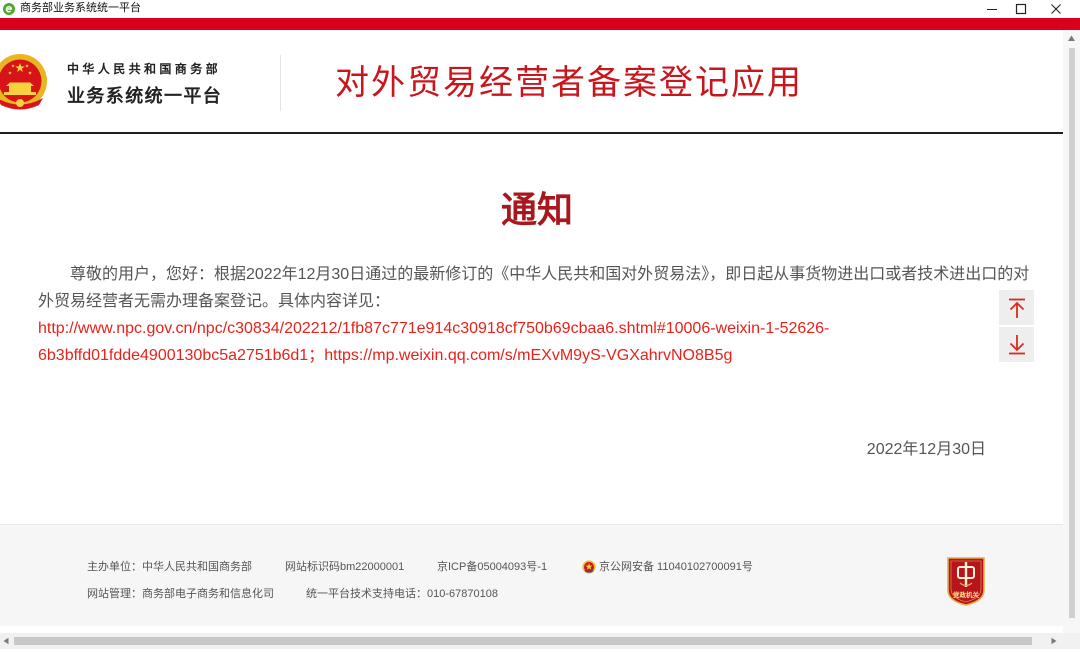  Describe the element at coordinates (145, 96) in the screenshot. I see `platform-name: 业务系统统一平台` at that location.